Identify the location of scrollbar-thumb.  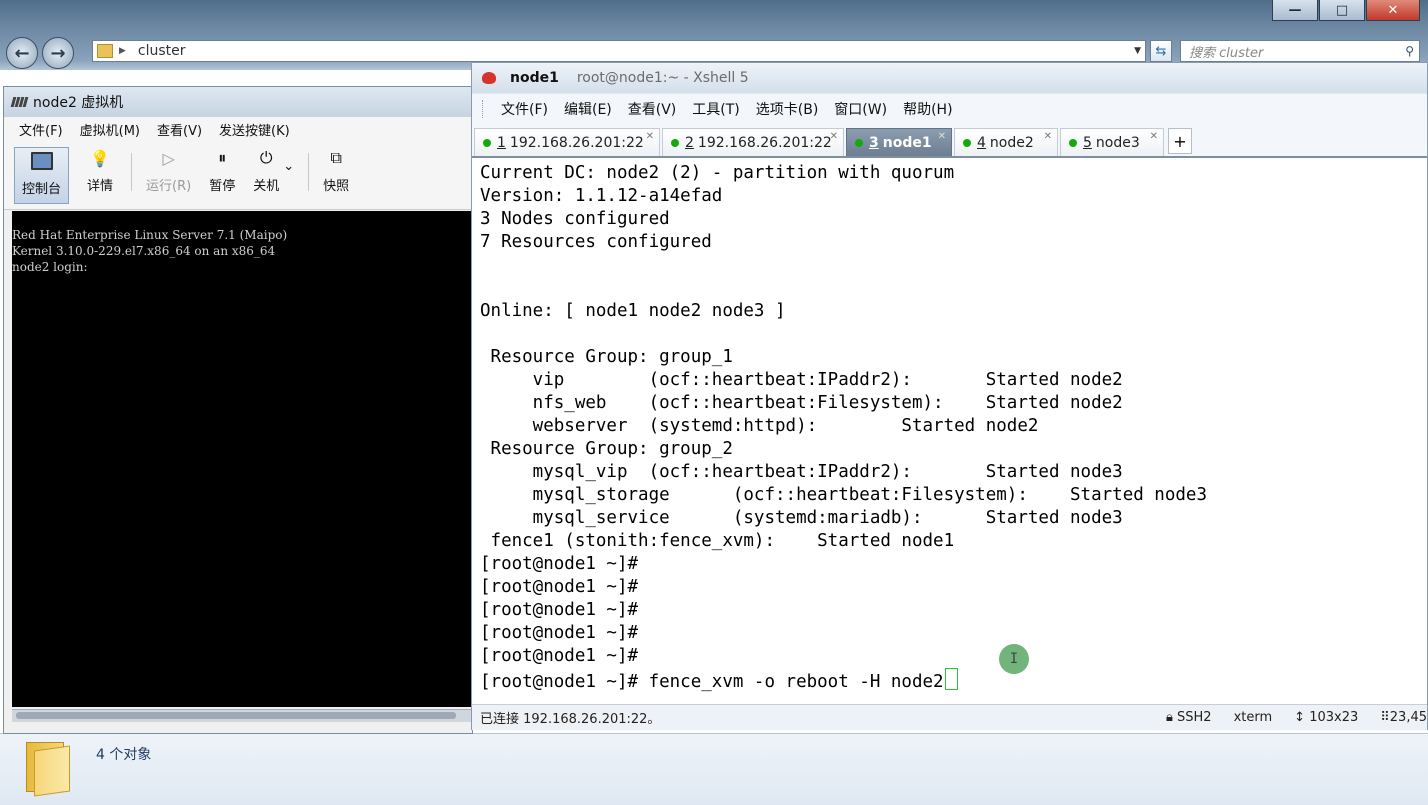
(236, 715).